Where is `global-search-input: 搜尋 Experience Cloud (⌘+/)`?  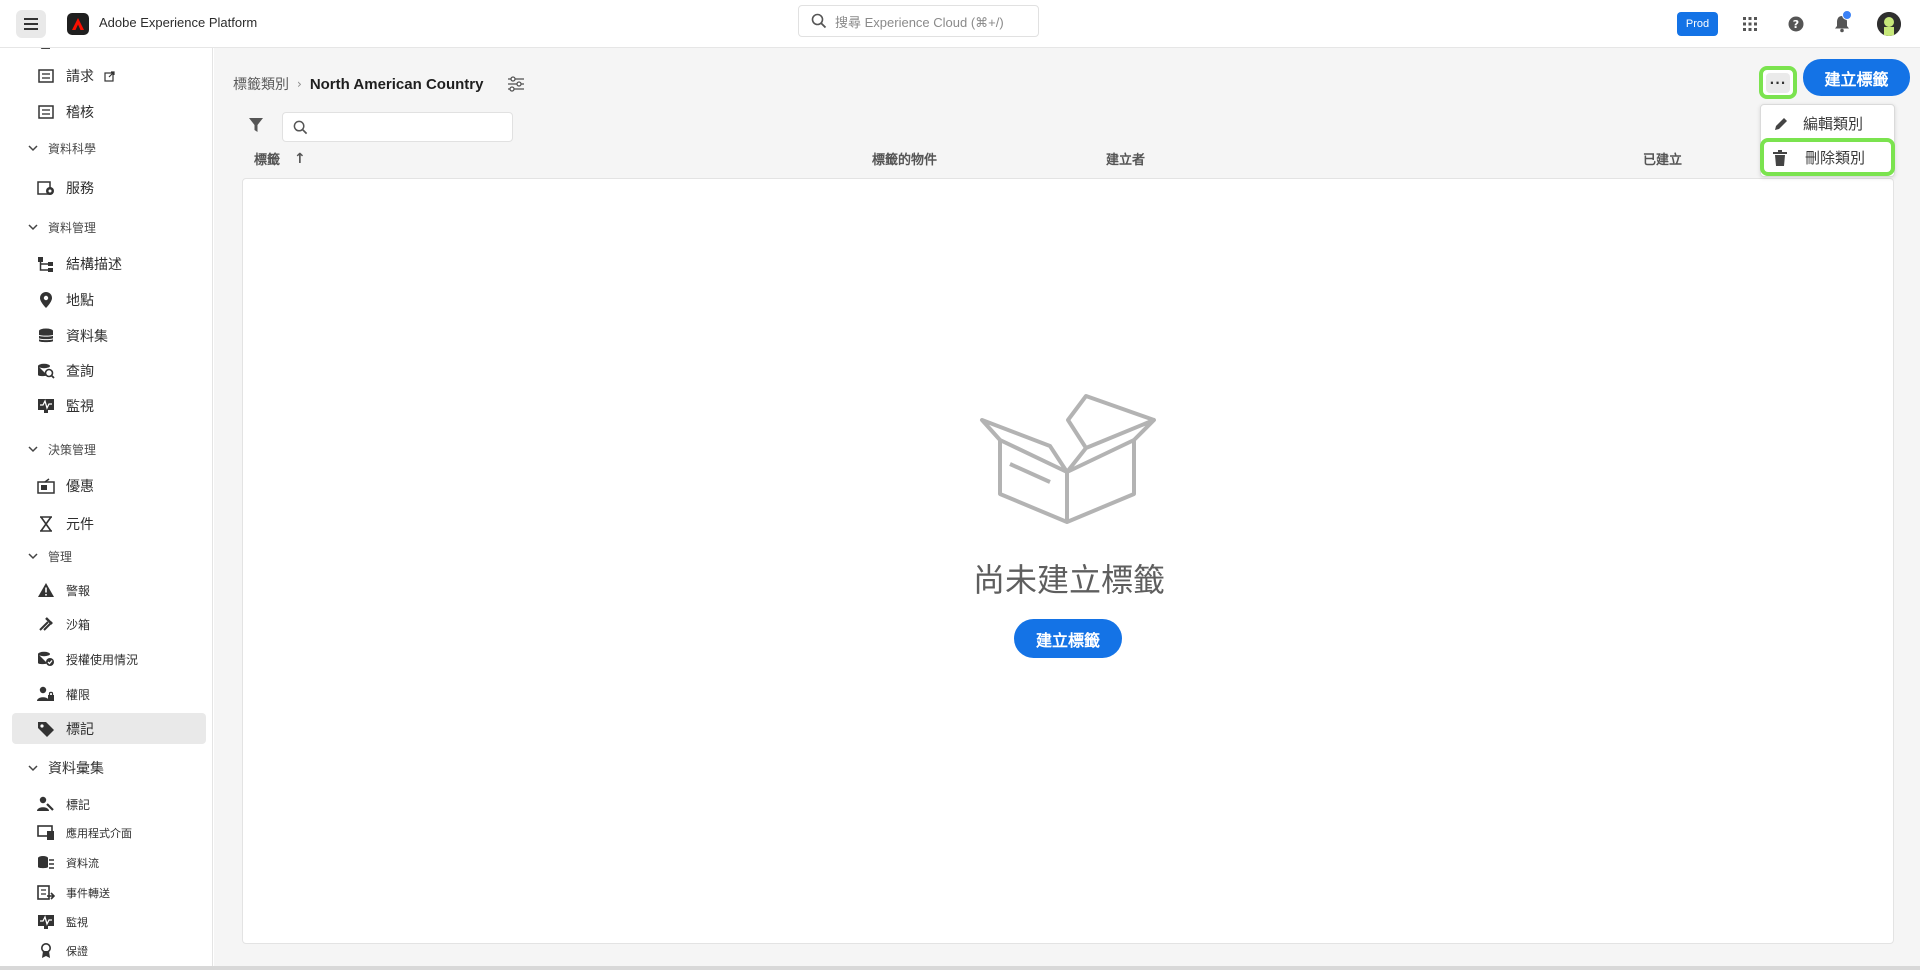
global-search-input: 搜尋 Experience Cloud (⌘+/) is located at coordinates (918, 21).